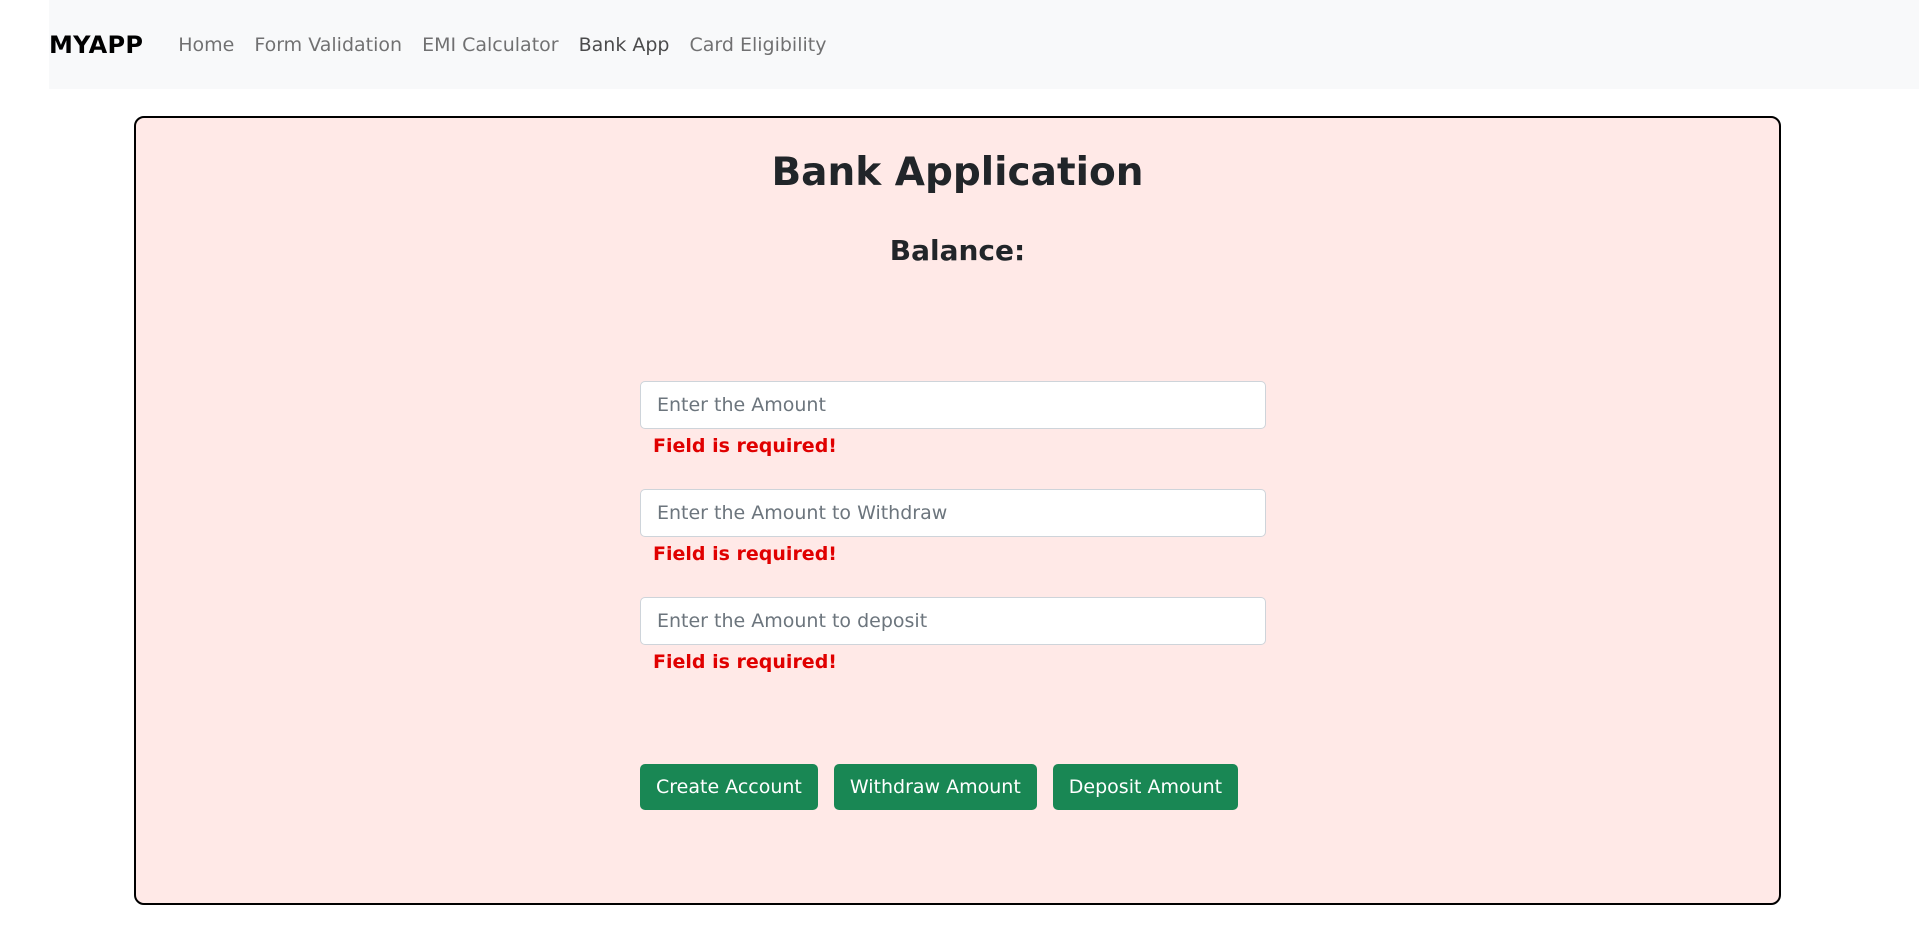 Image resolution: width=1919 pixels, height=934 pixels. Describe the element at coordinates (624, 45) in the screenshot. I see `nav-link-bank-app: Bank App` at that location.